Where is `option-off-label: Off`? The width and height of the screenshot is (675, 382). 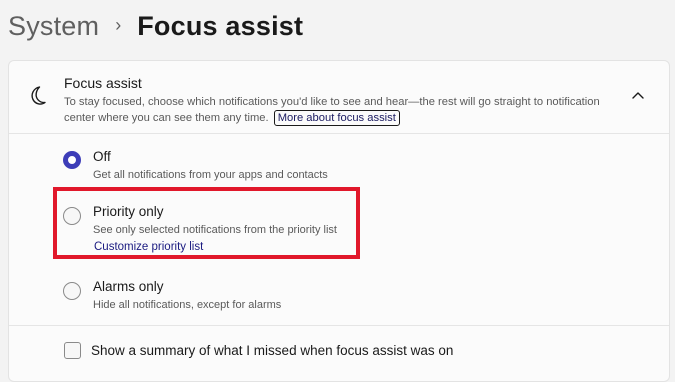 option-off-label: Off is located at coordinates (102, 156).